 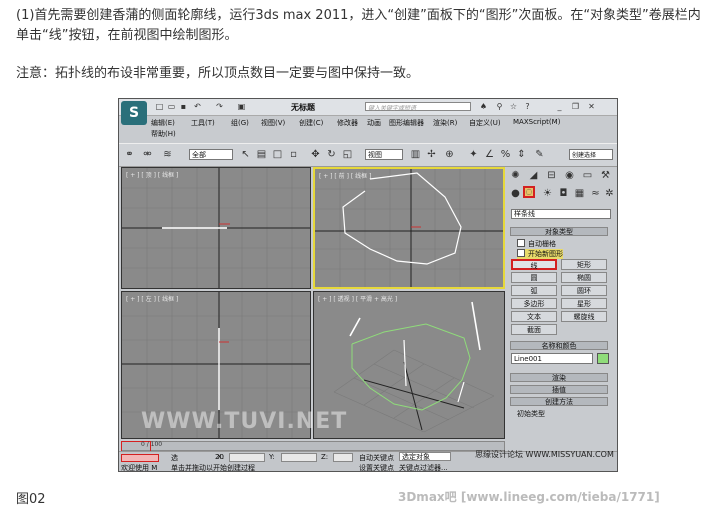 I want to click on helix-button: 螺旋线, so click(x=584, y=316).